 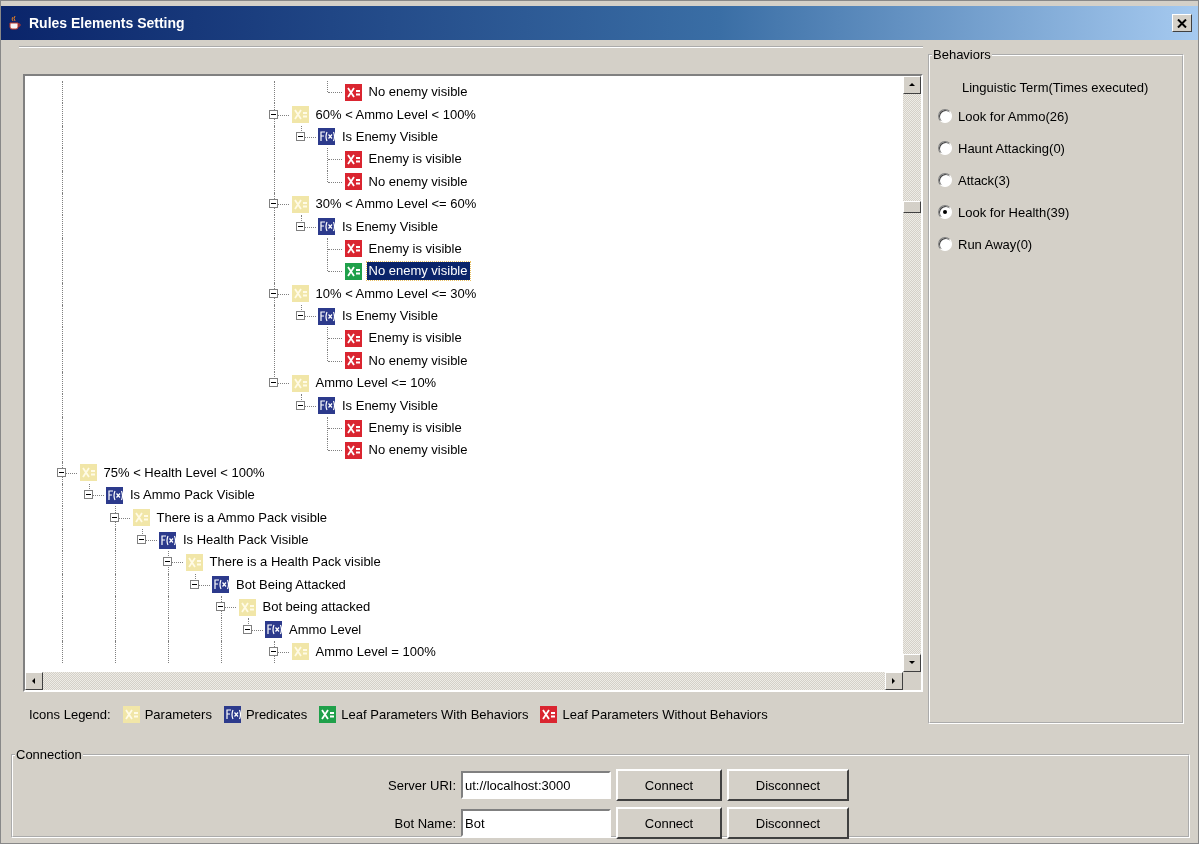 What do you see at coordinates (107, 23) in the screenshot?
I see `window-title: Rules Elements Setting` at bounding box center [107, 23].